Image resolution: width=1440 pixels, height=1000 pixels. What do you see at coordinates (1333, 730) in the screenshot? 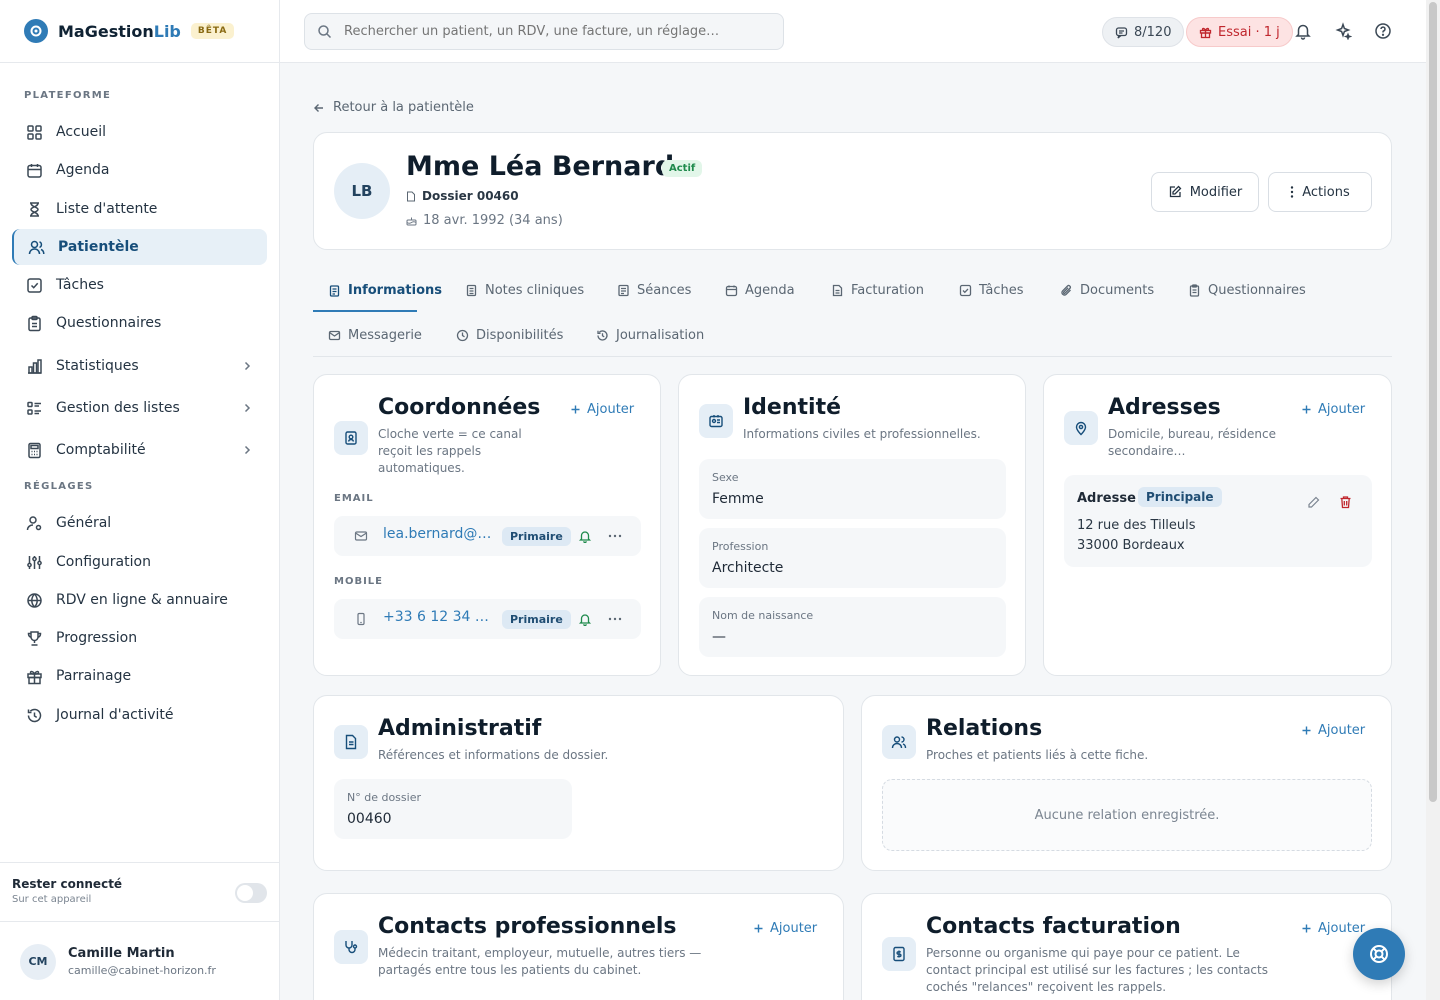
I see `add-relation-button: Ajouter` at bounding box center [1333, 730].